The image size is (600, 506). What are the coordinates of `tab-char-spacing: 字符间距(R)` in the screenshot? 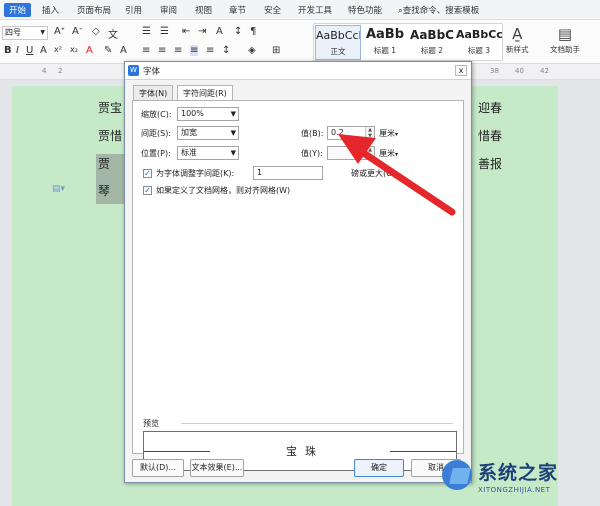 It's located at (205, 93).